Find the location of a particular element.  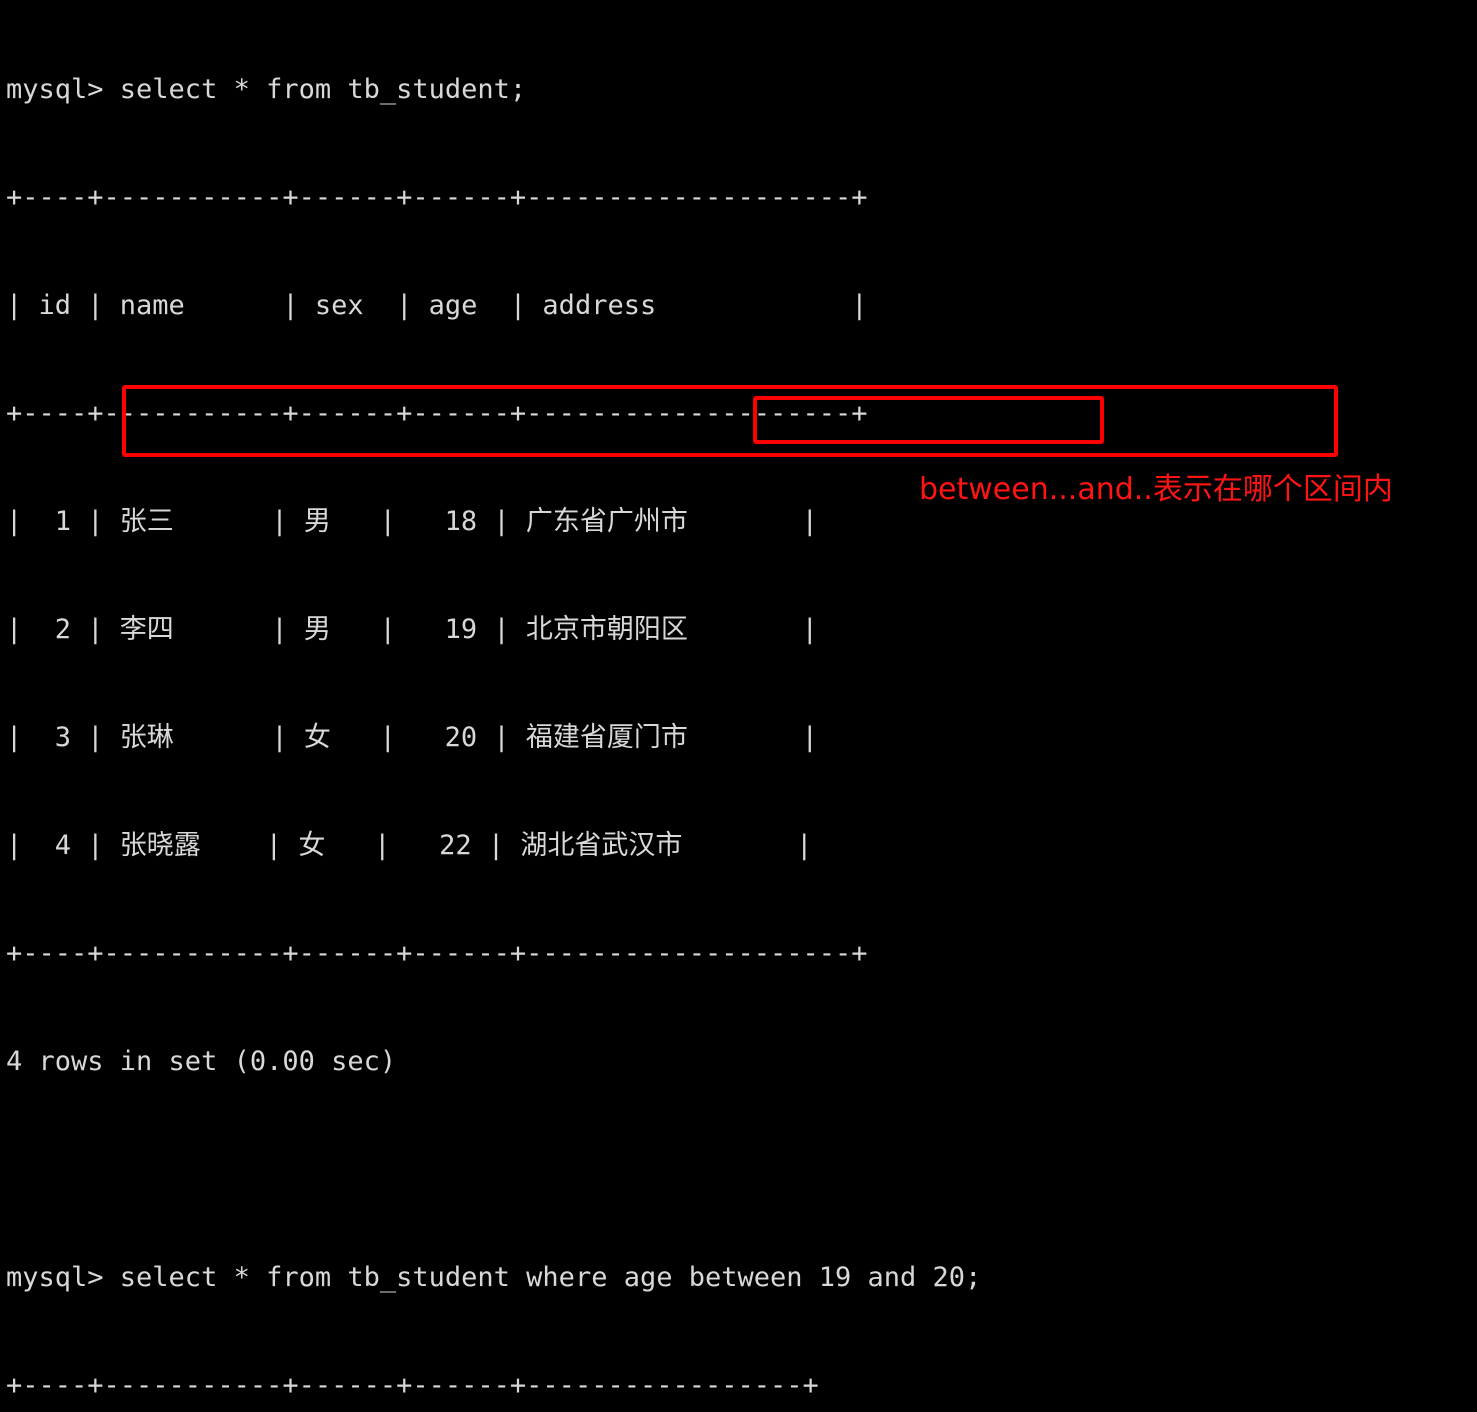

table-row: | 3 | 张琳 | 女 | 20 | 福建省厦门市 | is located at coordinates (412, 737).